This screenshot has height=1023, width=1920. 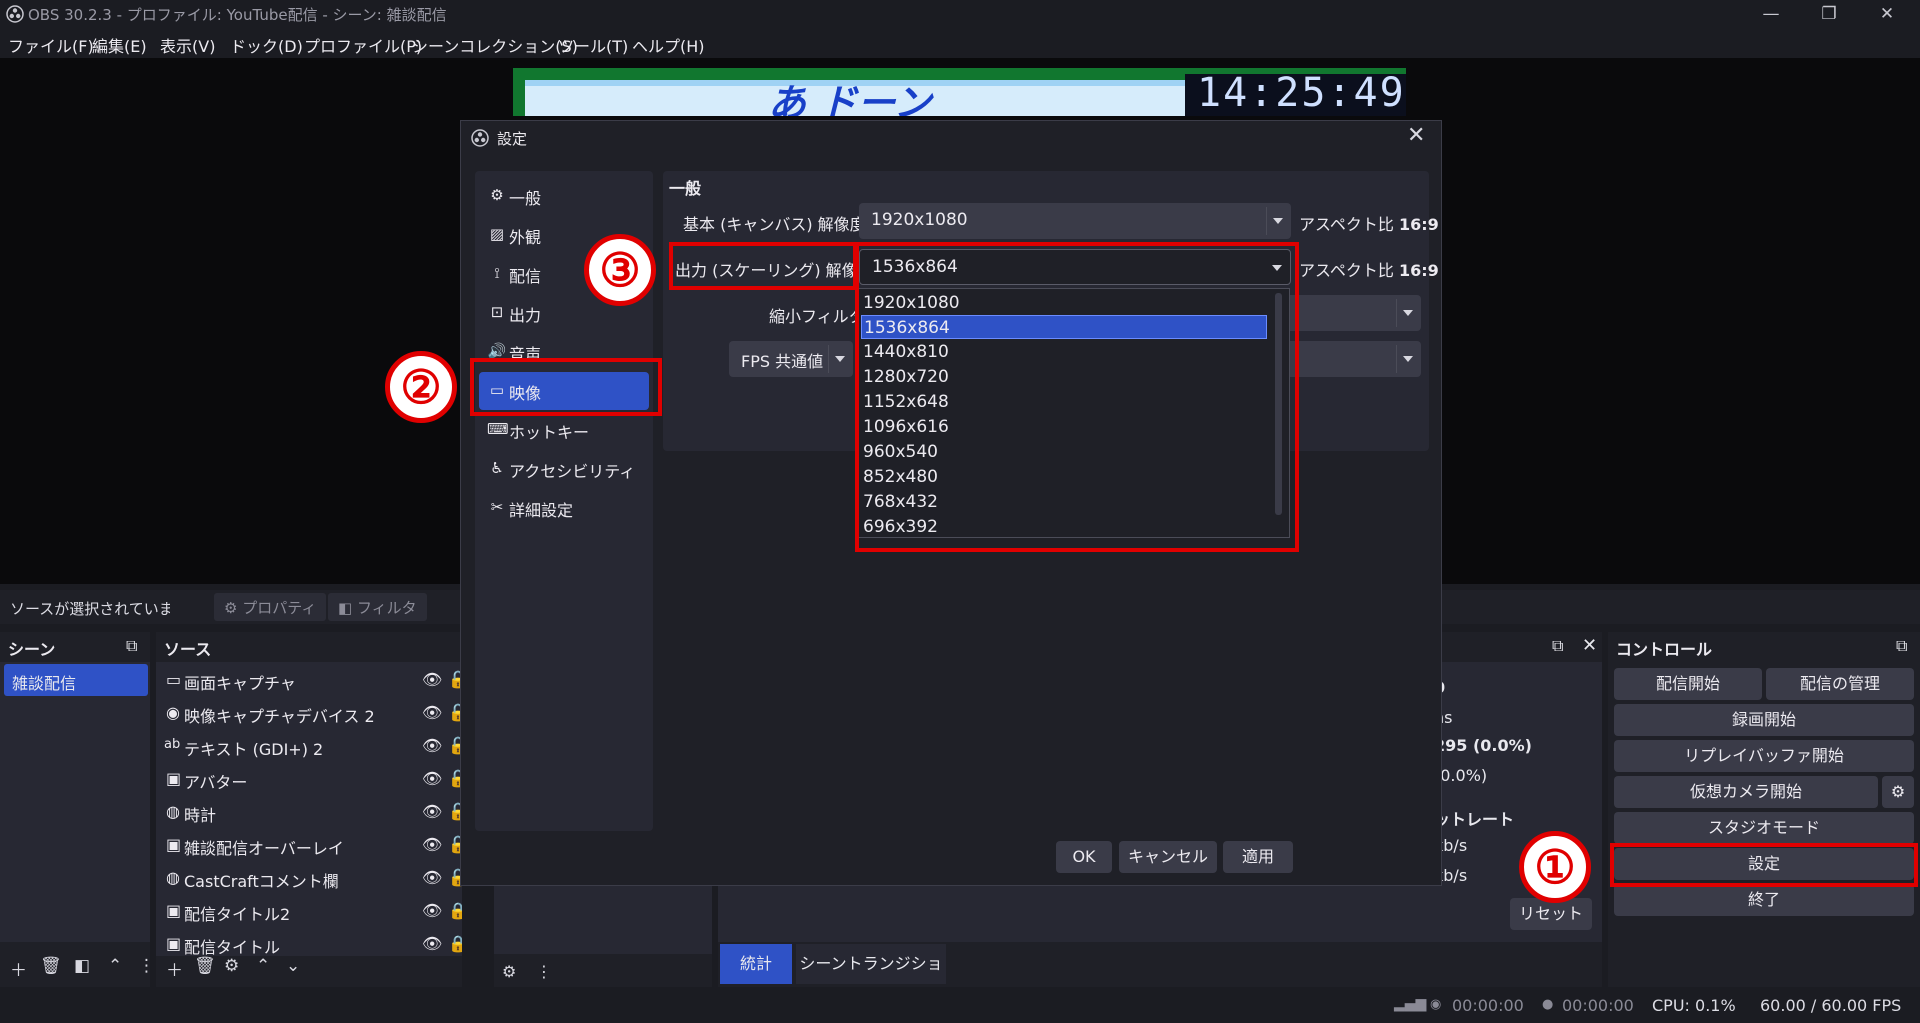 I want to click on annotation-box-video-nav, so click(x=566, y=387).